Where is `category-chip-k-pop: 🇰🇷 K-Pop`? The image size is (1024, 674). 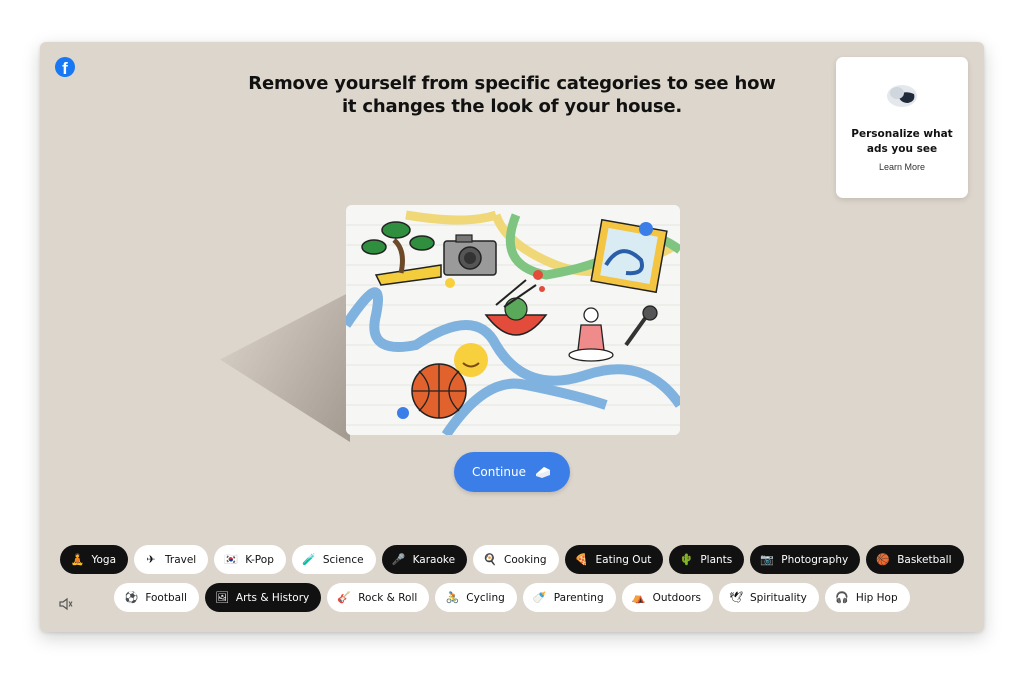
category-chip-k-pop: 🇰🇷 K-Pop is located at coordinates (250, 559).